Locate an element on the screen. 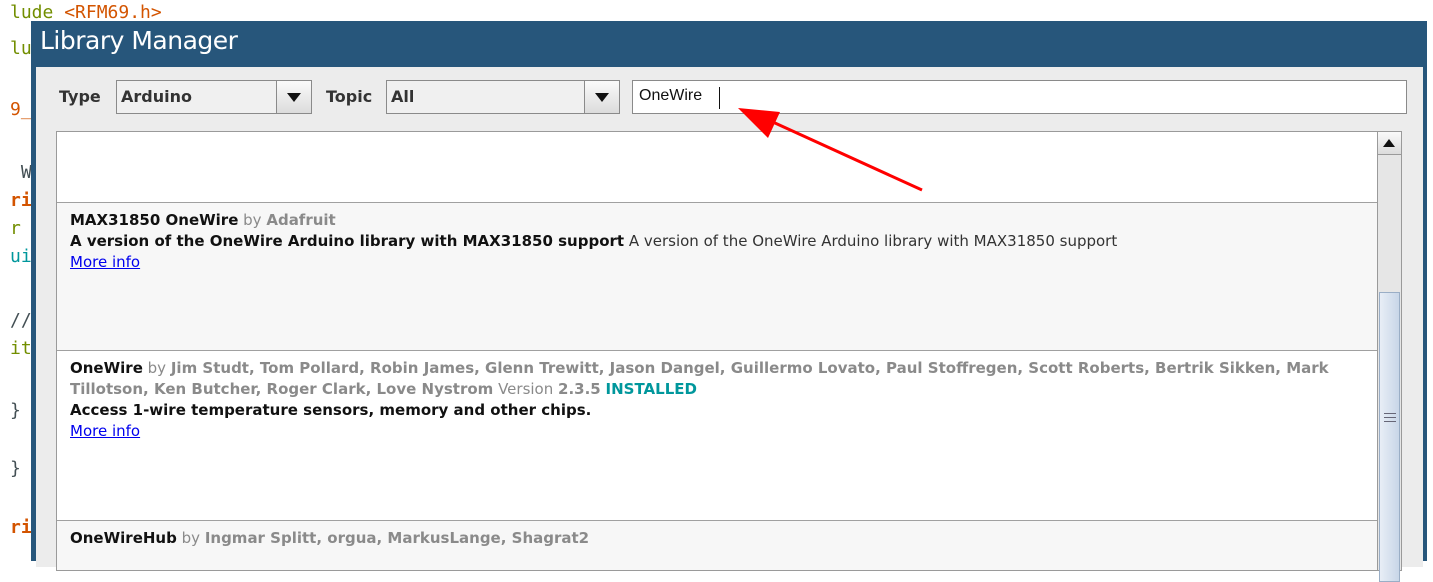  arrow-shaft is located at coordinates (843, 154).